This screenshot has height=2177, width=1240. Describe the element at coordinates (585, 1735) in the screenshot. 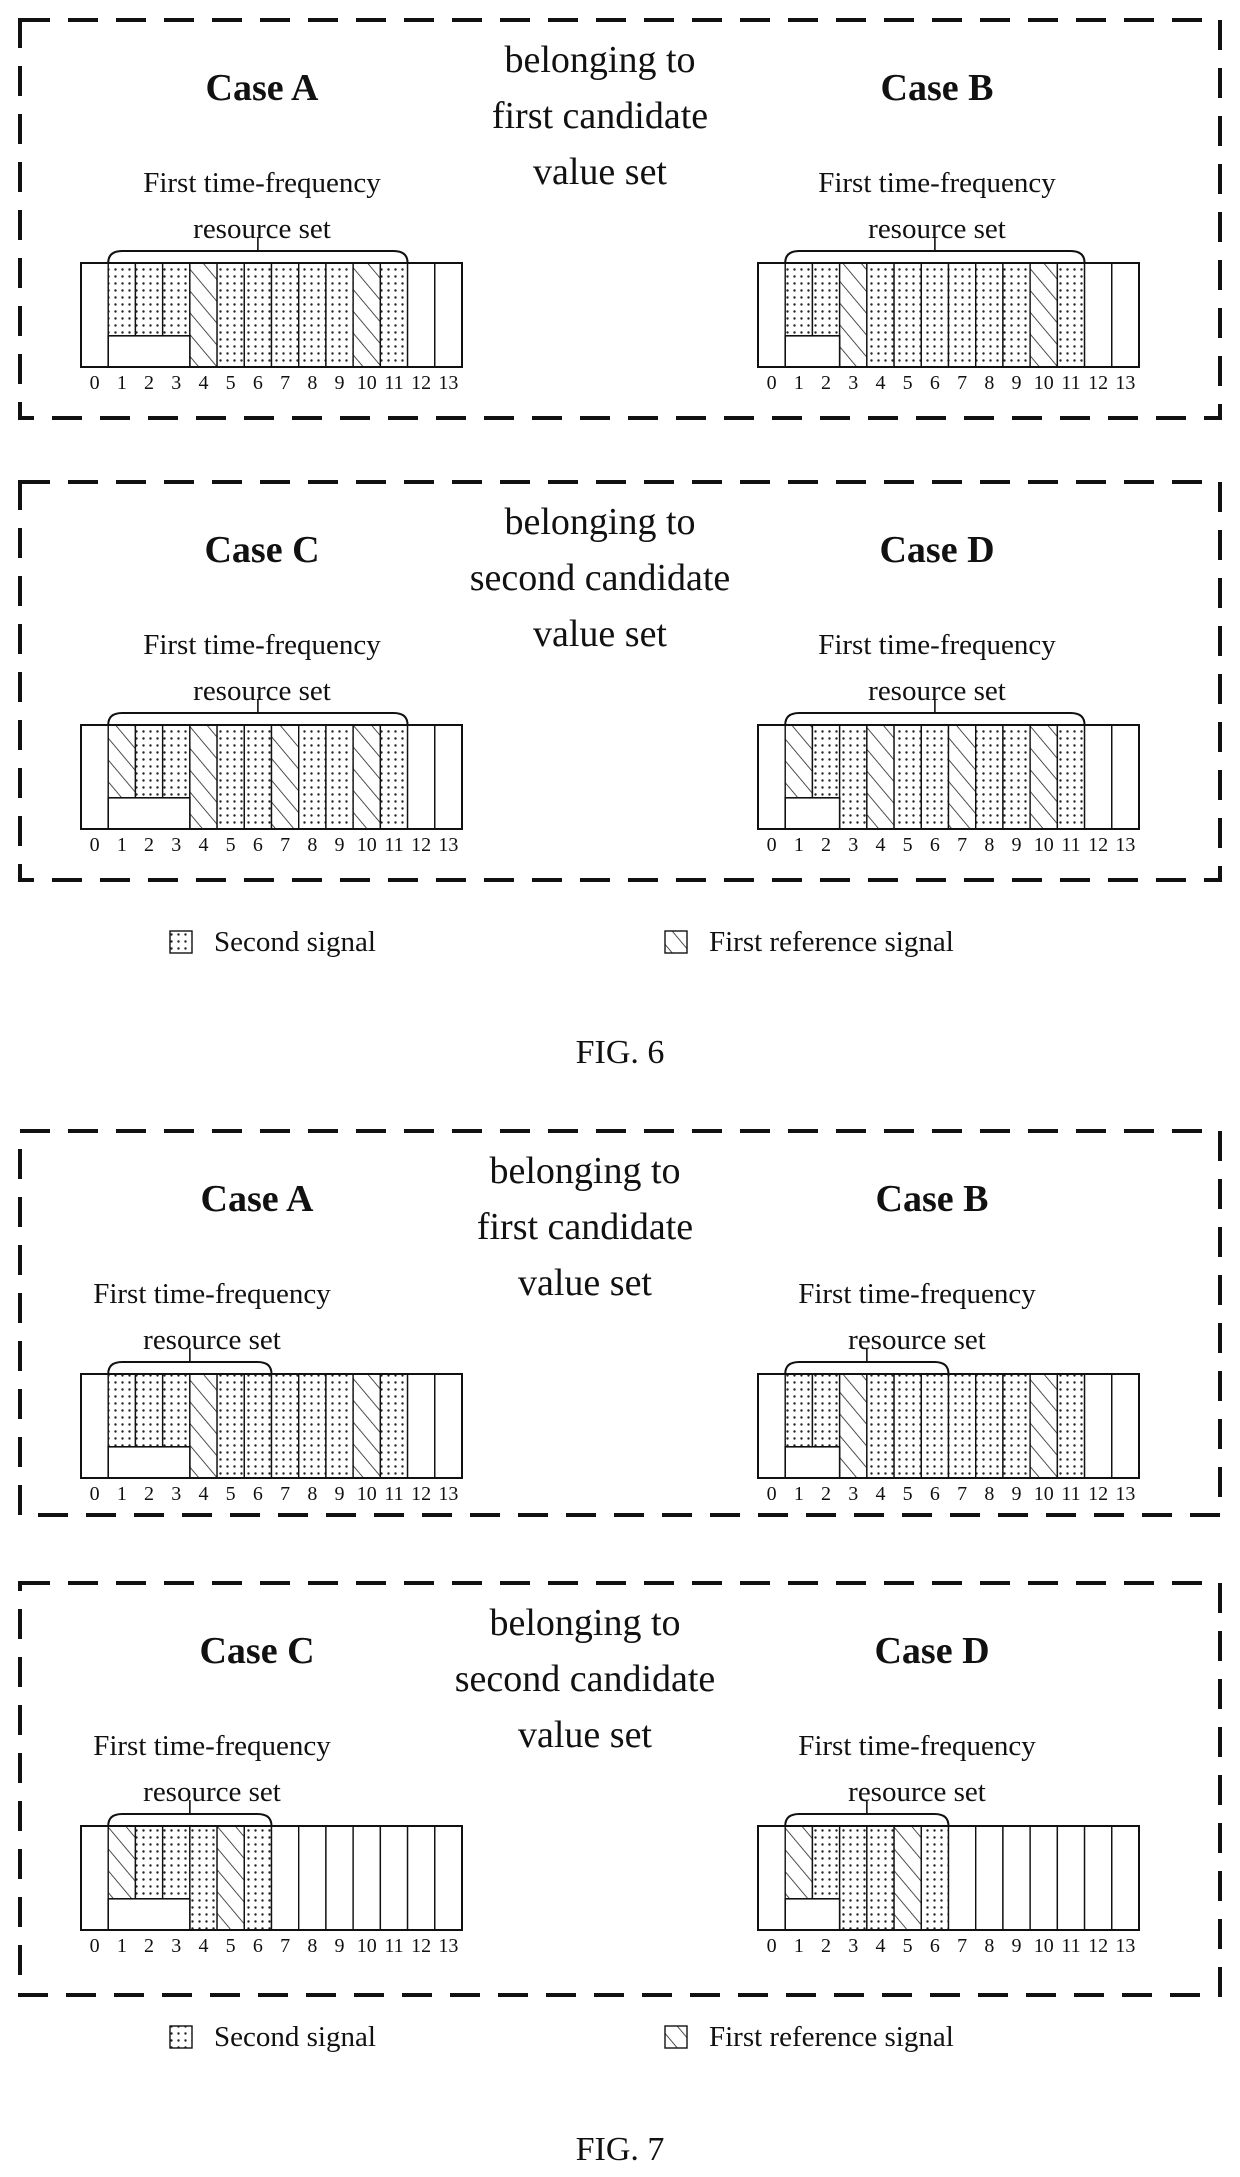

I see `candidate-set-label-line: value set` at that location.